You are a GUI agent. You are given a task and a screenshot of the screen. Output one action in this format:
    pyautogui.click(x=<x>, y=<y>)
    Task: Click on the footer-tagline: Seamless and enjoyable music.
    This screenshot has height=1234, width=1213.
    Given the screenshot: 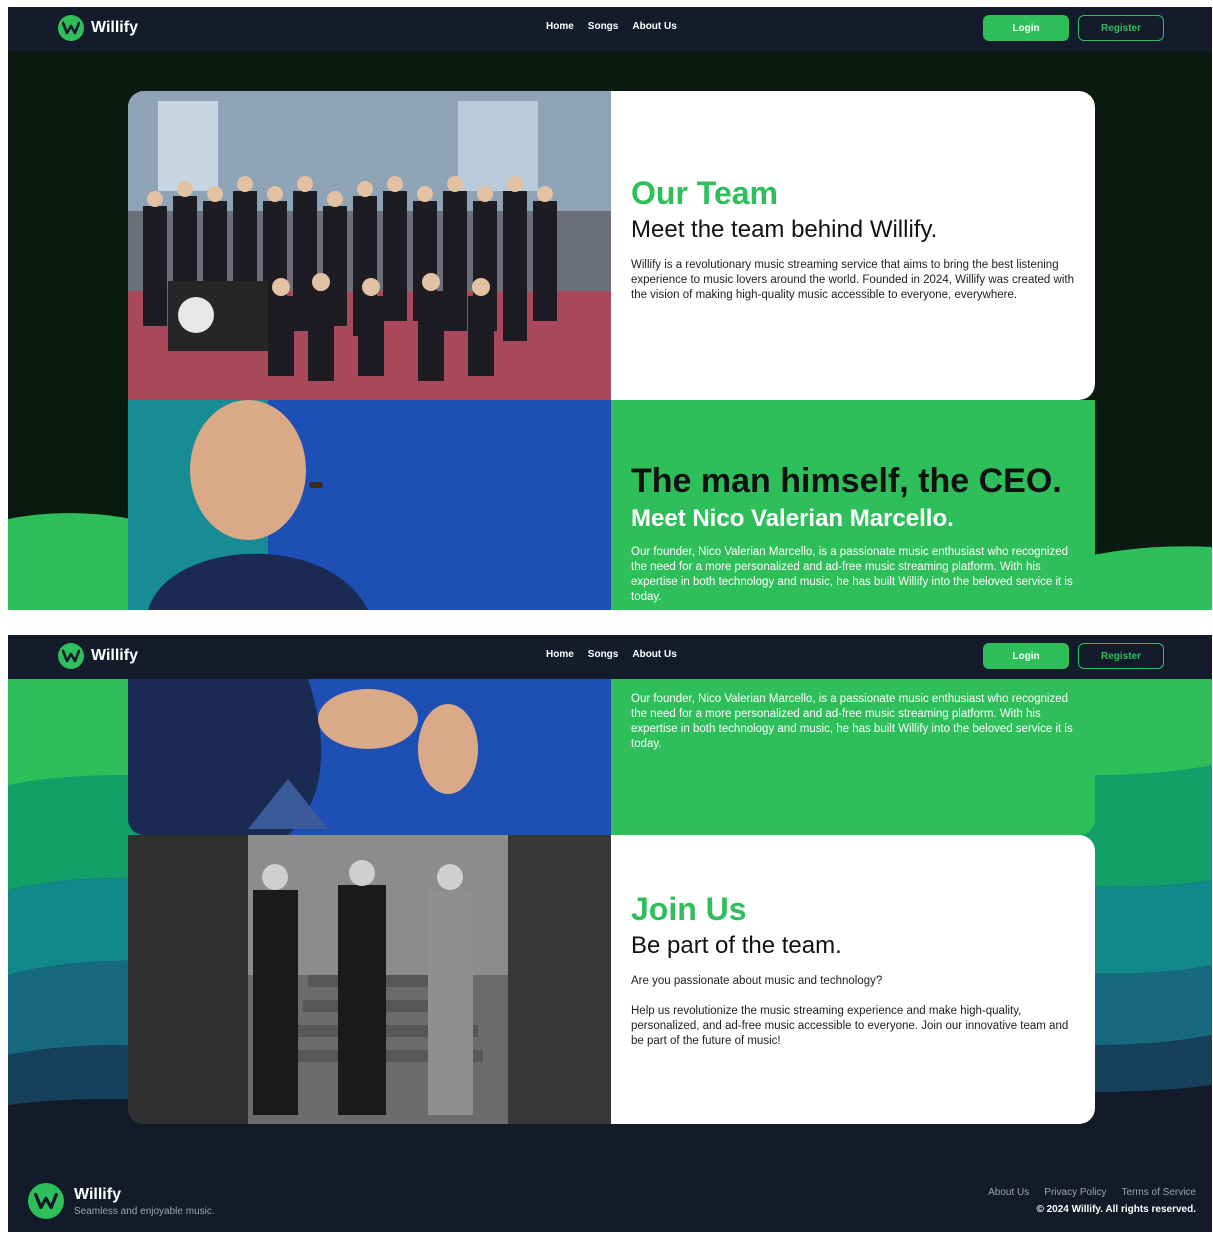 What is the action you would take?
    pyautogui.click(x=144, y=1211)
    